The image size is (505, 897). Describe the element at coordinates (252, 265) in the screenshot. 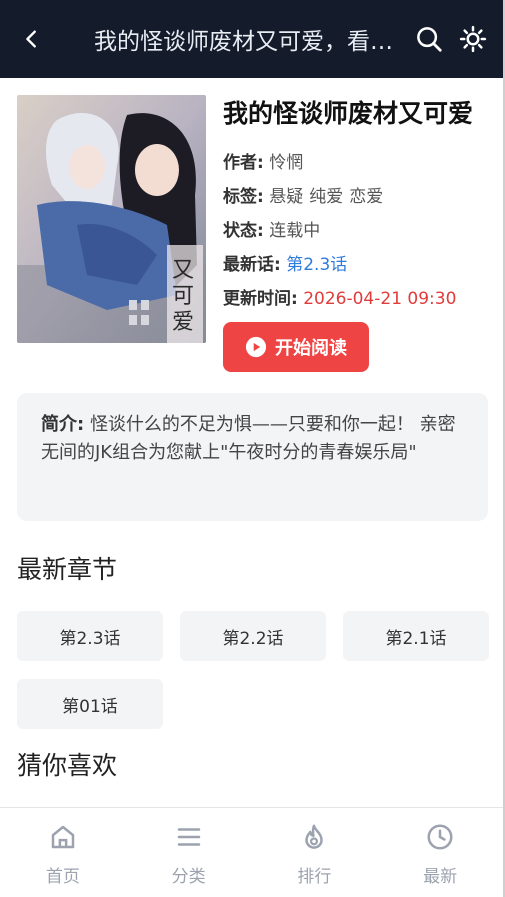

I see `latest-label: 最新话:` at that location.